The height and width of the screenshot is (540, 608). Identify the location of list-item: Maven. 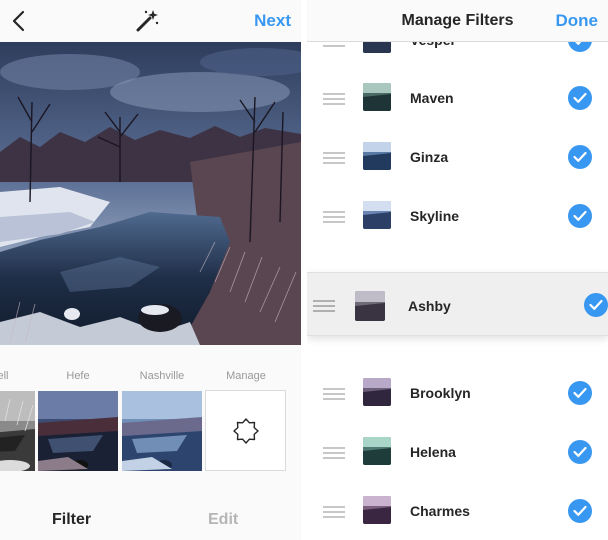
(457, 98).